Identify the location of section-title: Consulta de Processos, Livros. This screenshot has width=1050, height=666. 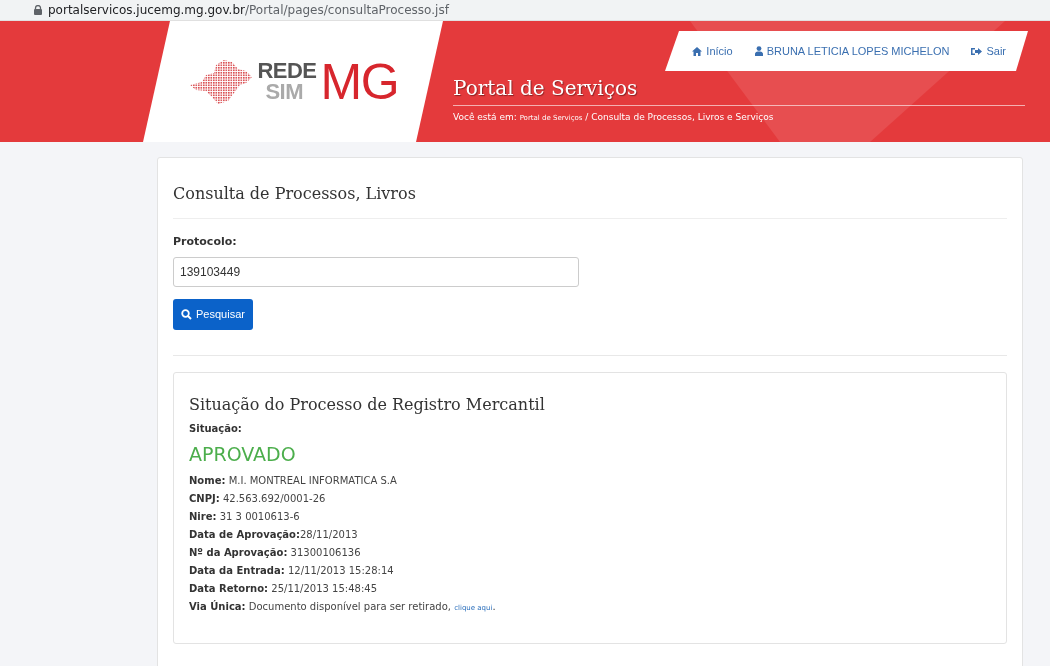
(295, 194).